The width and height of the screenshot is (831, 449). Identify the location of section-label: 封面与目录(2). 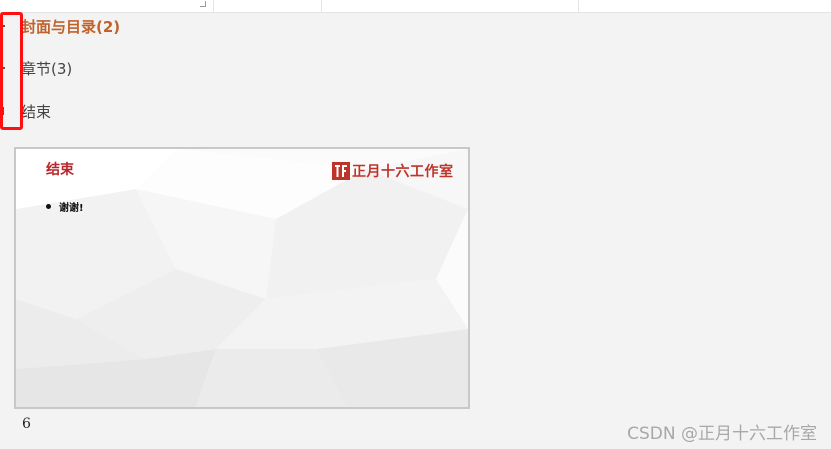
(71, 26).